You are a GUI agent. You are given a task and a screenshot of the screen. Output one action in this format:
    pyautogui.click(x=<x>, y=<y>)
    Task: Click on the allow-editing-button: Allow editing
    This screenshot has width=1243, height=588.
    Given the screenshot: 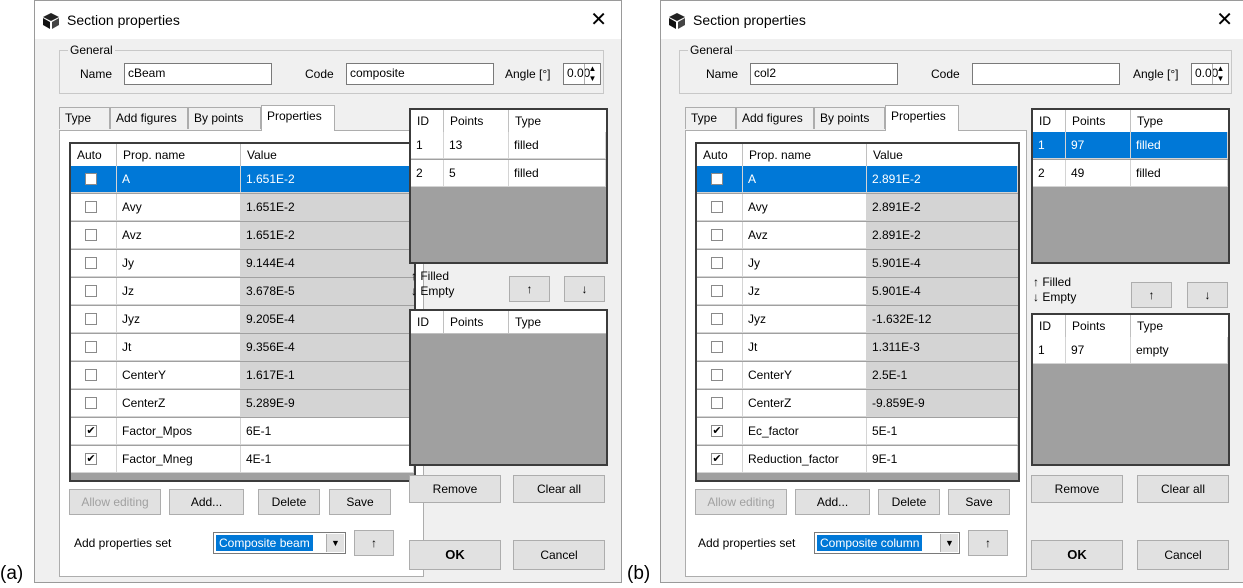 What is the action you would take?
    pyautogui.click(x=115, y=502)
    